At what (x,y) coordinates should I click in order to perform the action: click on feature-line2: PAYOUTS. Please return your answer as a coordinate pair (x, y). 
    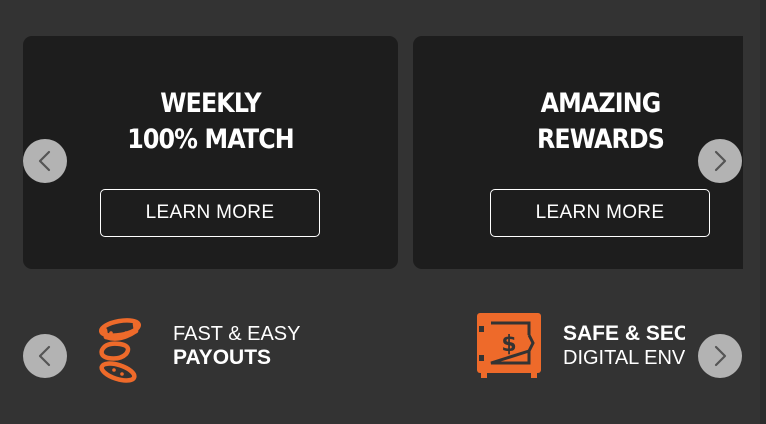
    Looking at the image, I should click on (222, 357).